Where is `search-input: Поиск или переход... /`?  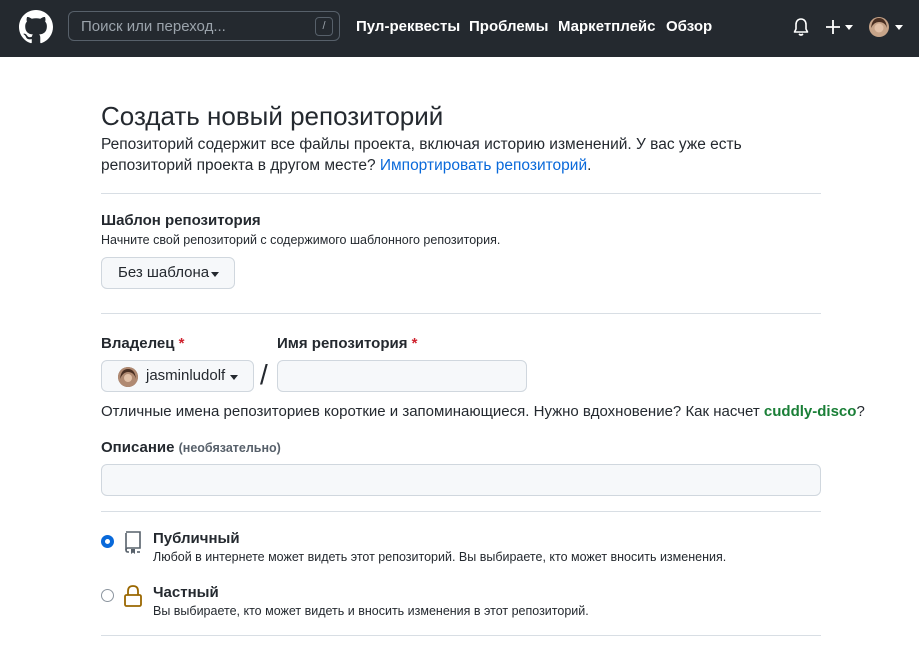
search-input: Поиск или переход... / is located at coordinates (204, 26).